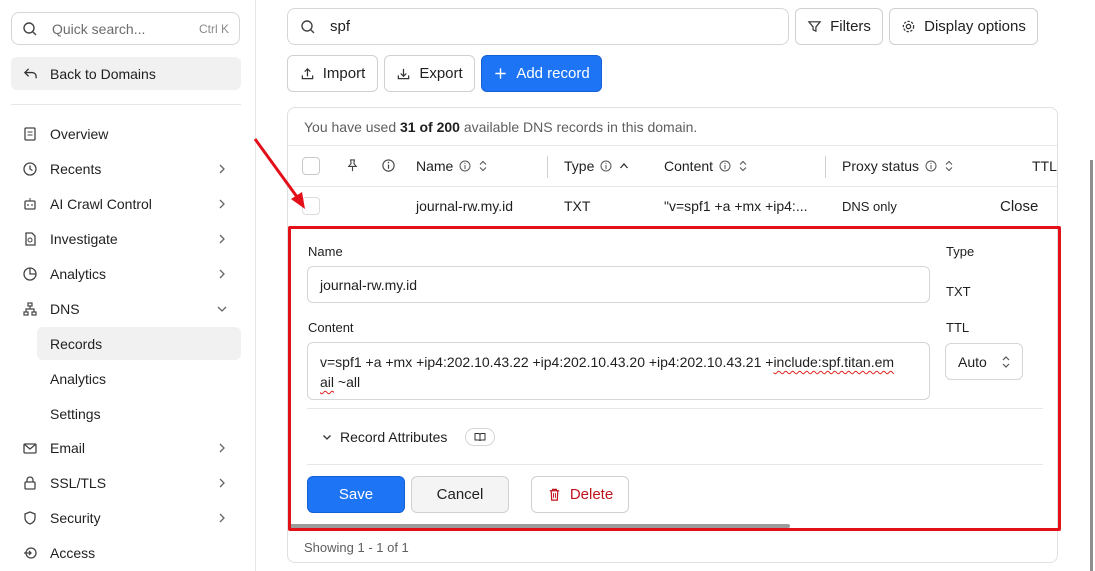 The height and width of the screenshot is (571, 1095). Describe the element at coordinates (126, 169) in the screenshot. I see `sidebar-item-recents: Recents` at that location.